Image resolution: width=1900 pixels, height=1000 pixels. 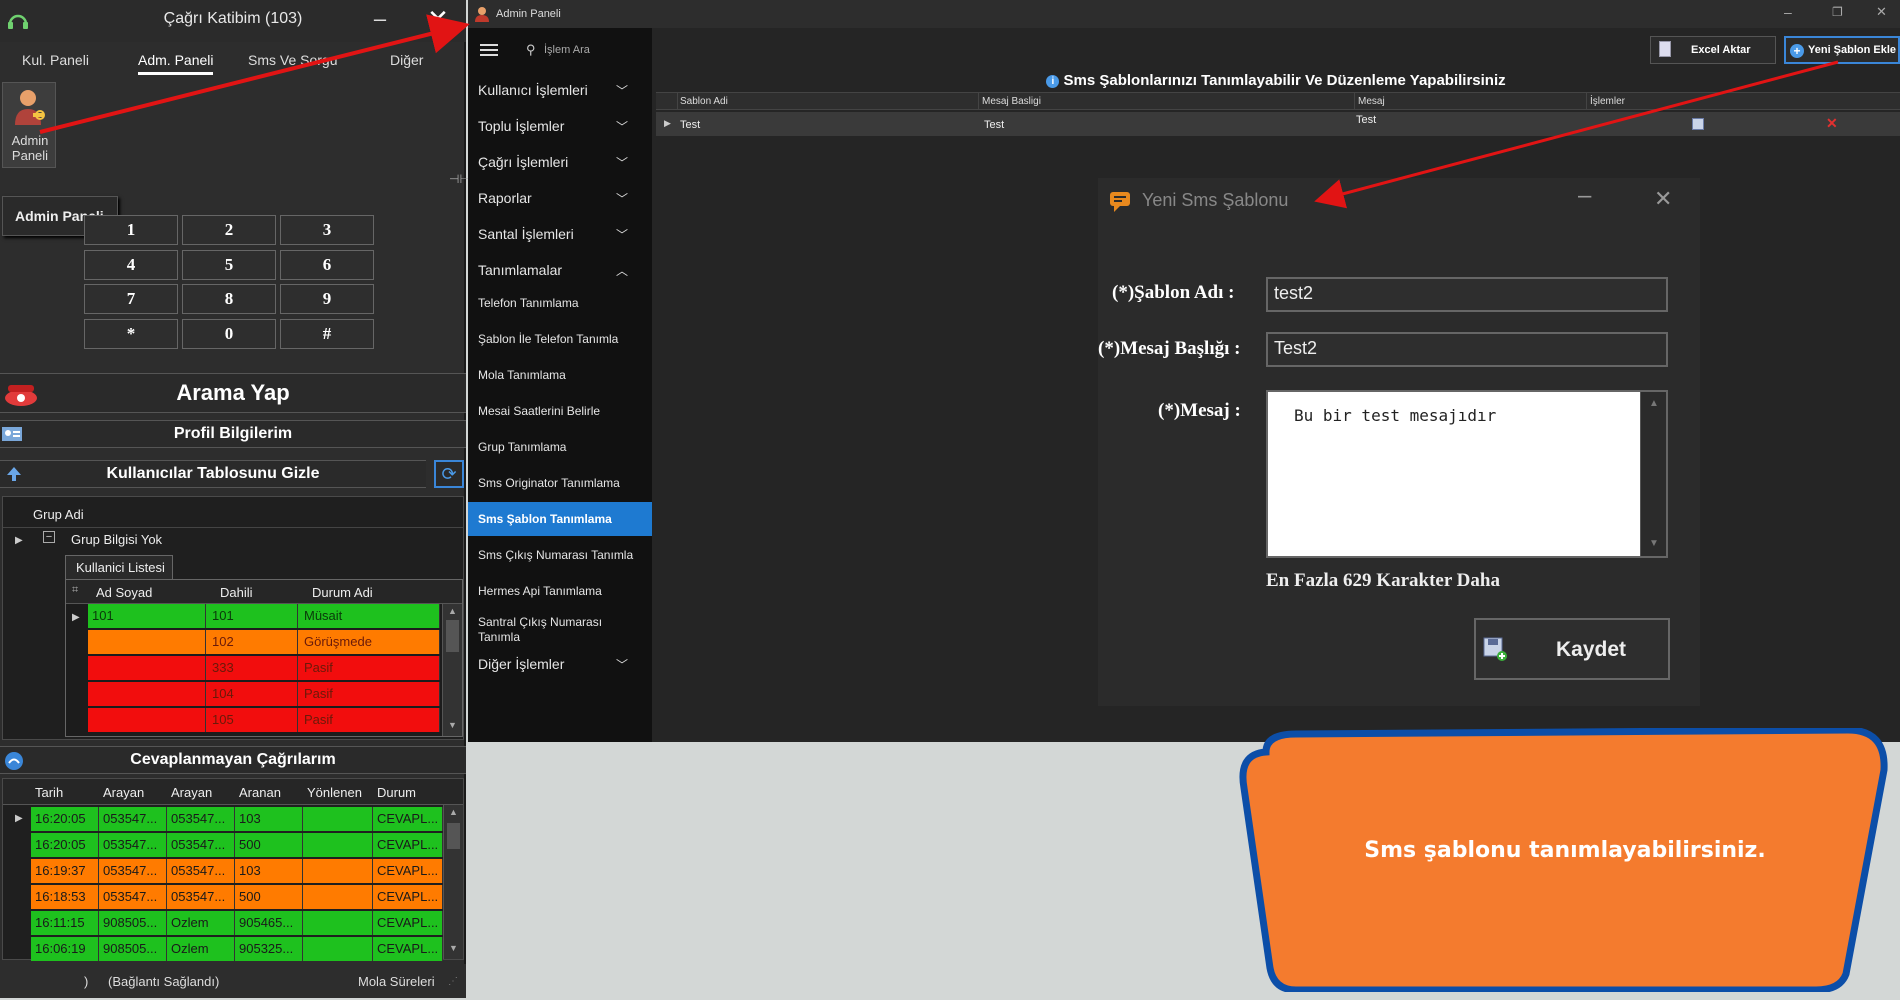 What do you see at coordinates (254, 74) in the screenshot?
I see `arrow-admin-to-panel` at bounding box center [254, 74].